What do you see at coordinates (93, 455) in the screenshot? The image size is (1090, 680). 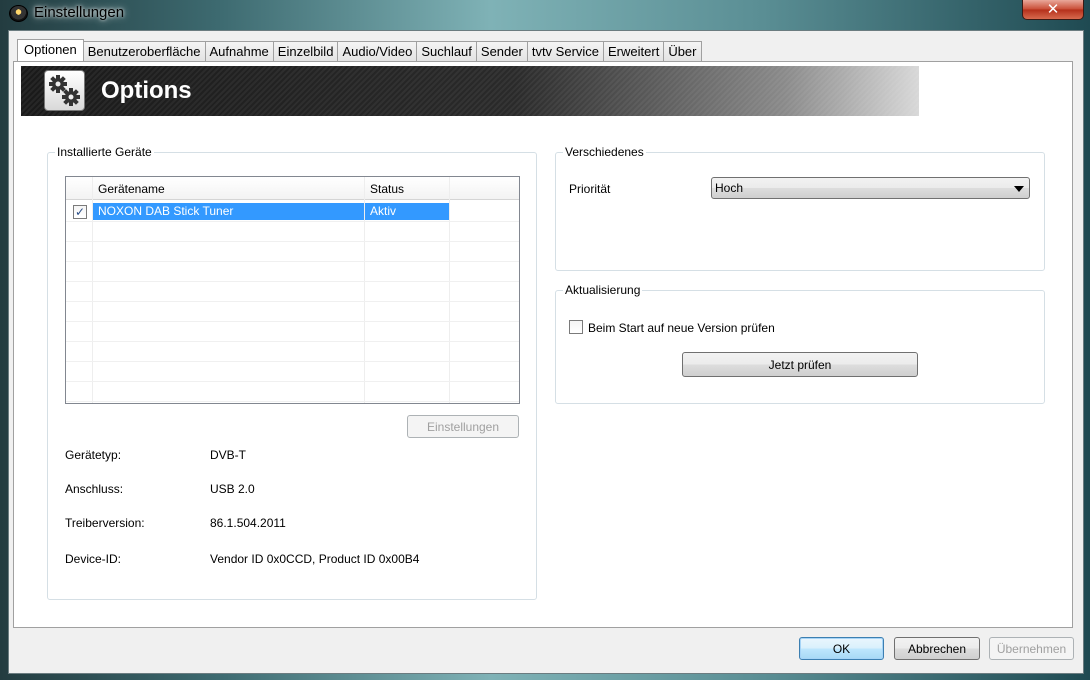 I see `device-type-label: Gerätetyp:` at bounding box center [93, 455].